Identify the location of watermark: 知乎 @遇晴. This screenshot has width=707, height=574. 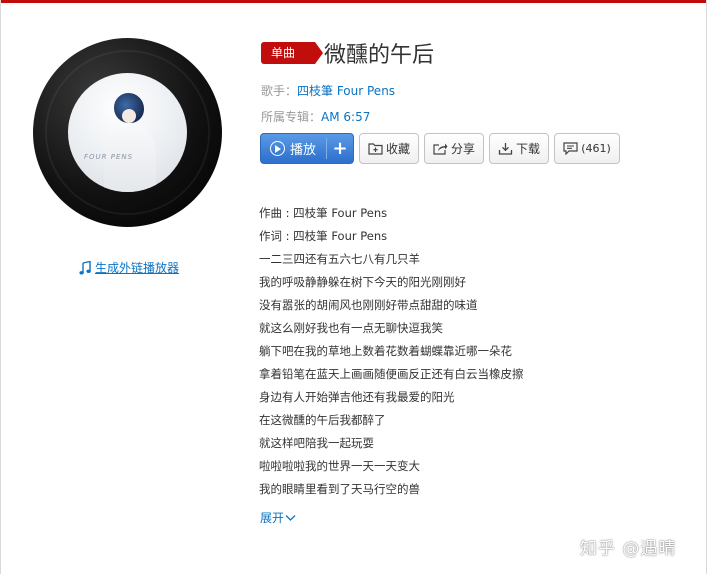
(628, 549).